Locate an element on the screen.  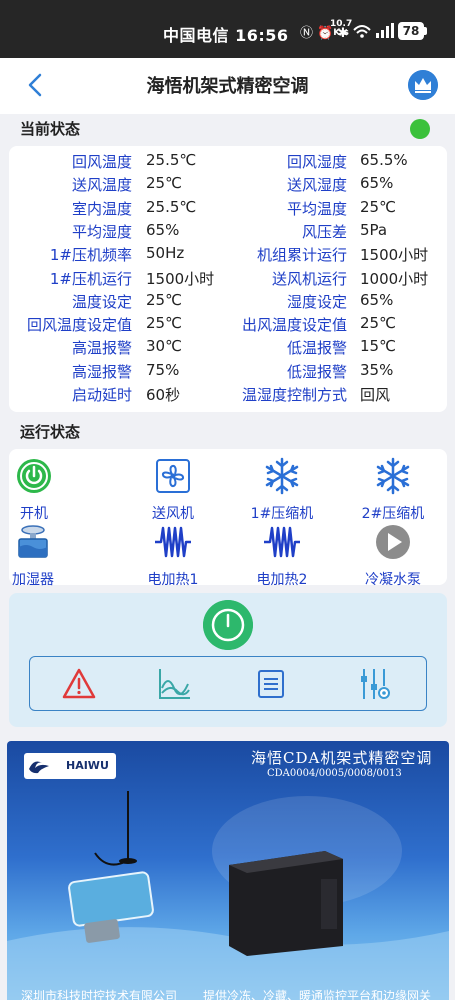
status-label: 低温报警 is located at coordinates (316, 348).